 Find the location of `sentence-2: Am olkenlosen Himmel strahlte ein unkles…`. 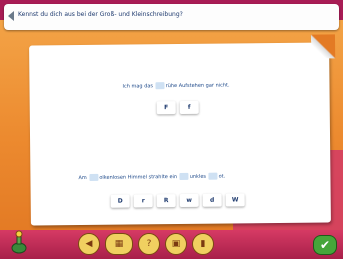

sentence-2: Am olkenlosen Himmel strahlte ein unkles… is located at coordinates (152, 177).